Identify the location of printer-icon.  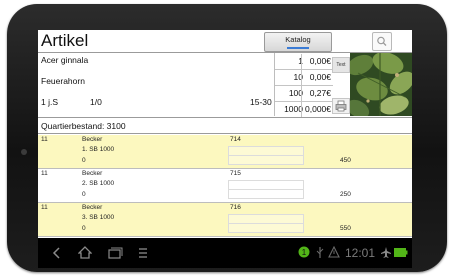
(341, 106).